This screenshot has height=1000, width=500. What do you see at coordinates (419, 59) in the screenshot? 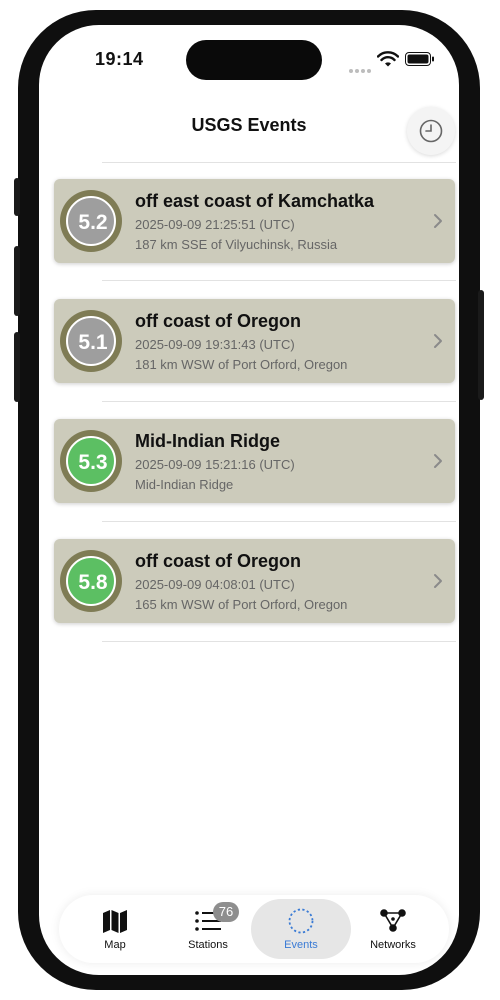
I see `battery-icon` at bounding box center [419, 59].